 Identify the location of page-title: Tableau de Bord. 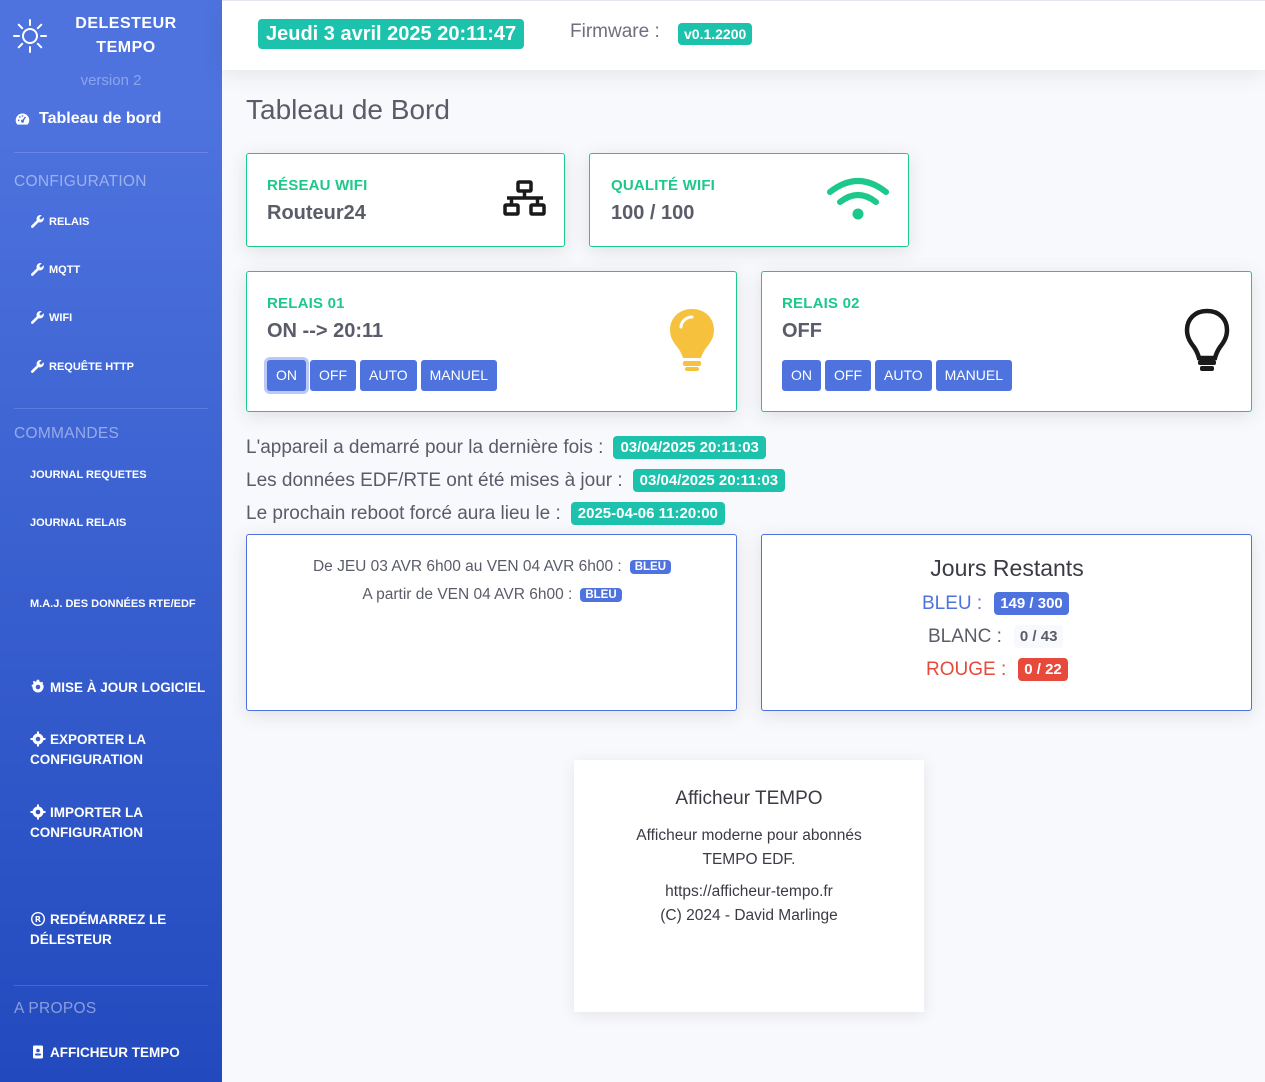
(348, 109).